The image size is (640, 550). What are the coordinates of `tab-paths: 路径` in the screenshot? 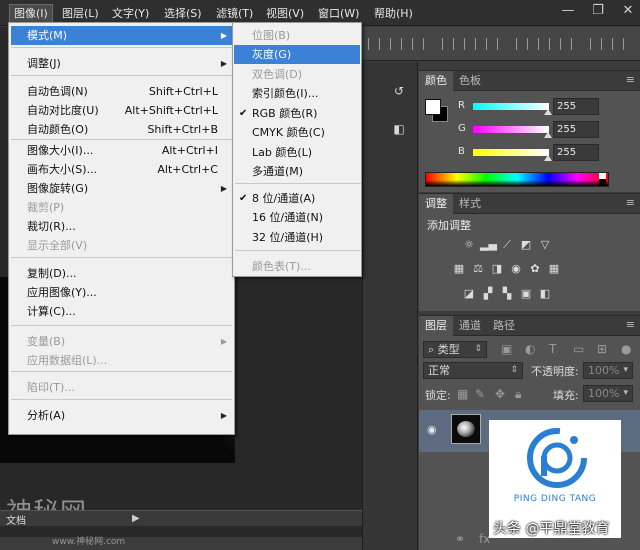 It's located at (504, 326).